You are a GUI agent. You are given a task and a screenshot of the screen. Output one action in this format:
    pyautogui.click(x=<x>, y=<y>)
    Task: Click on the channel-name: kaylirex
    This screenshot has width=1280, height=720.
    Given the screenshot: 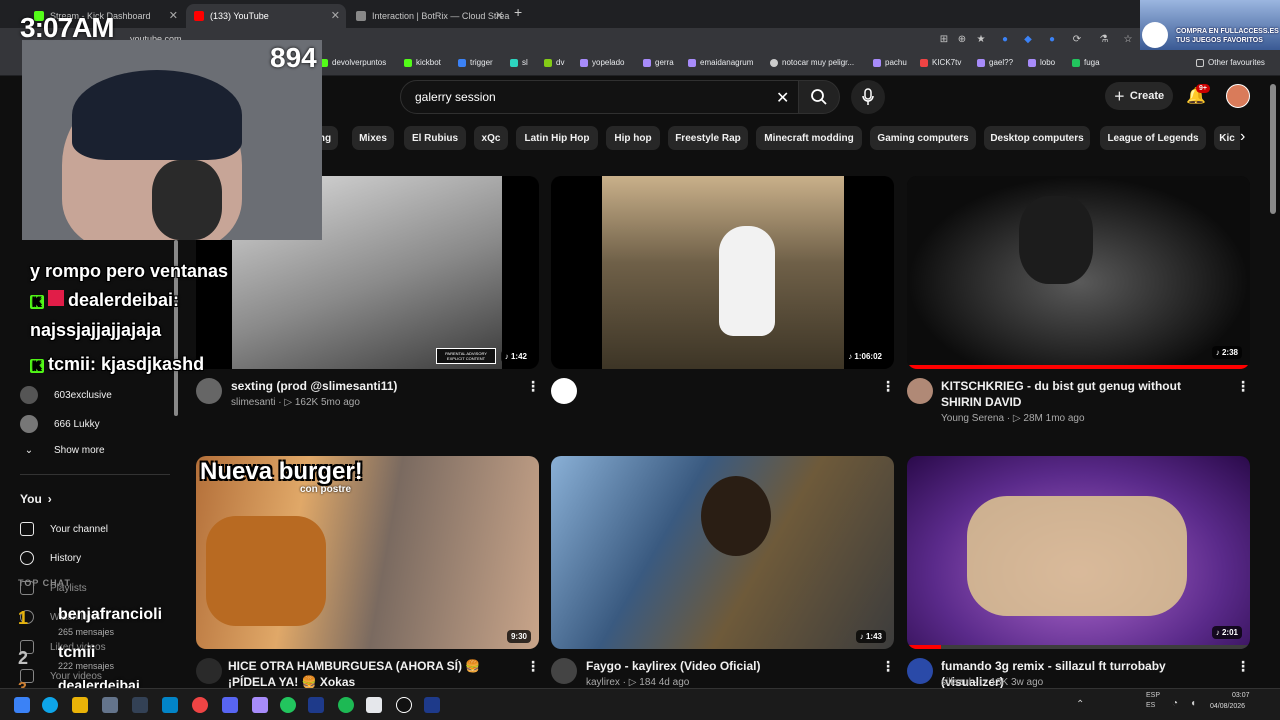 What is the action you would take?
    pyautogui.click(x=603, y=682)
    